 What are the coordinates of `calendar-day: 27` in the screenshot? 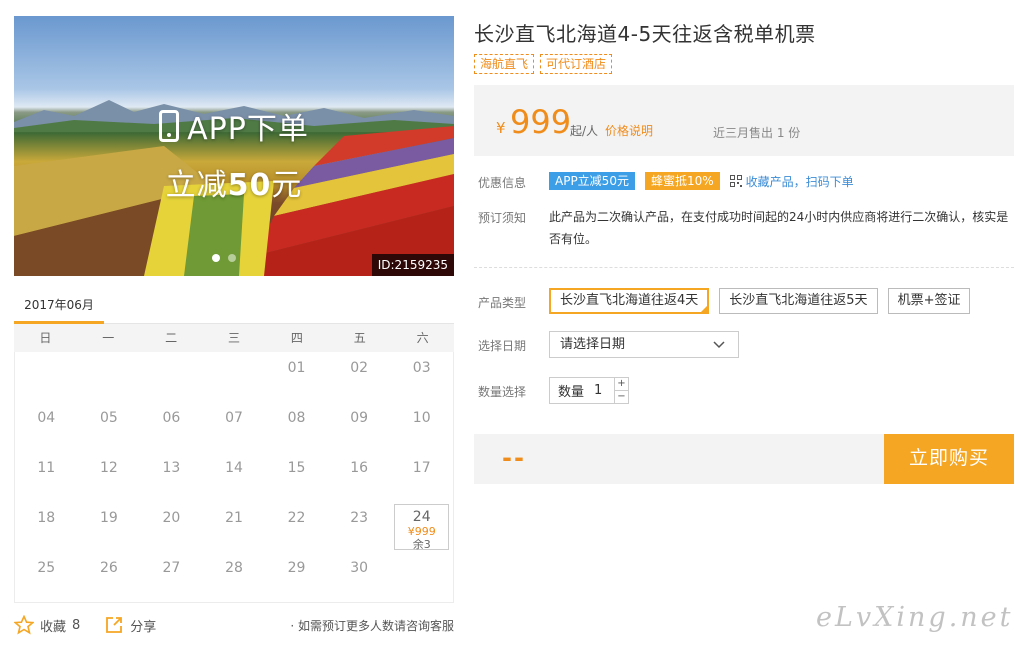 It's located at (171, 577).